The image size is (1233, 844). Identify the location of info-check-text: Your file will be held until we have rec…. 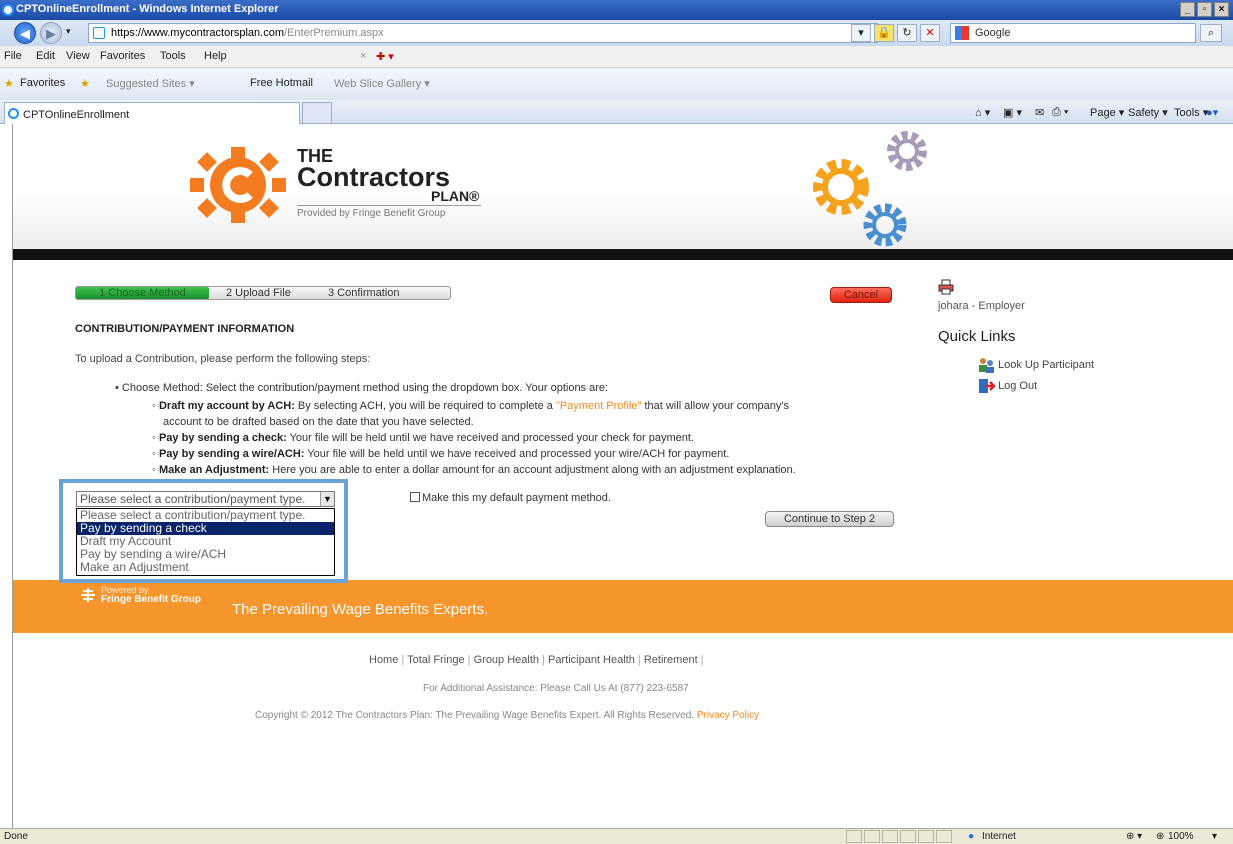
(490, 438).